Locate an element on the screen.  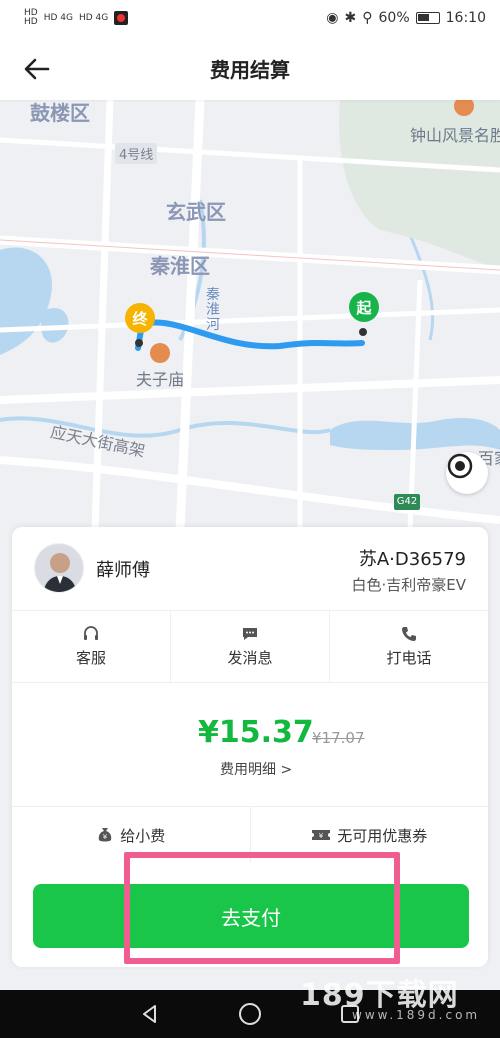
map-label-qinhuai: 秦淮区 is located at coordinates (180, 266).